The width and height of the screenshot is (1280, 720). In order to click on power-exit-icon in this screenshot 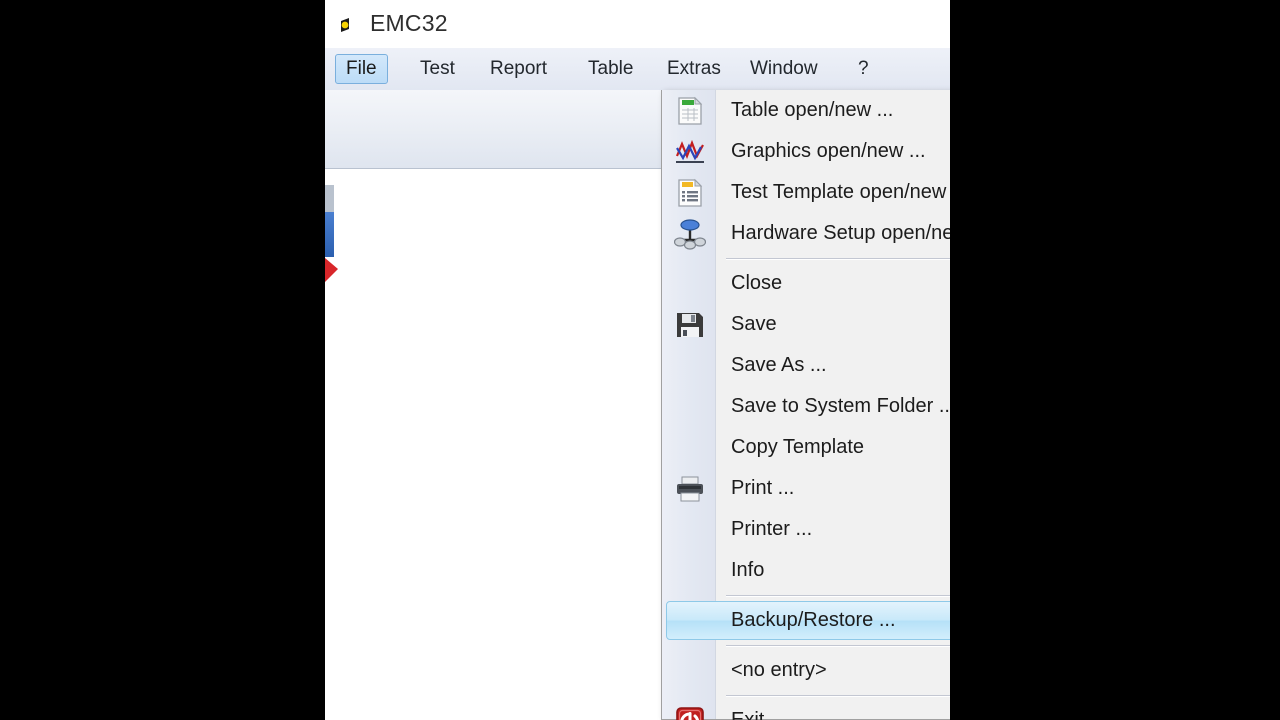, I will do `click(690, 712)`.